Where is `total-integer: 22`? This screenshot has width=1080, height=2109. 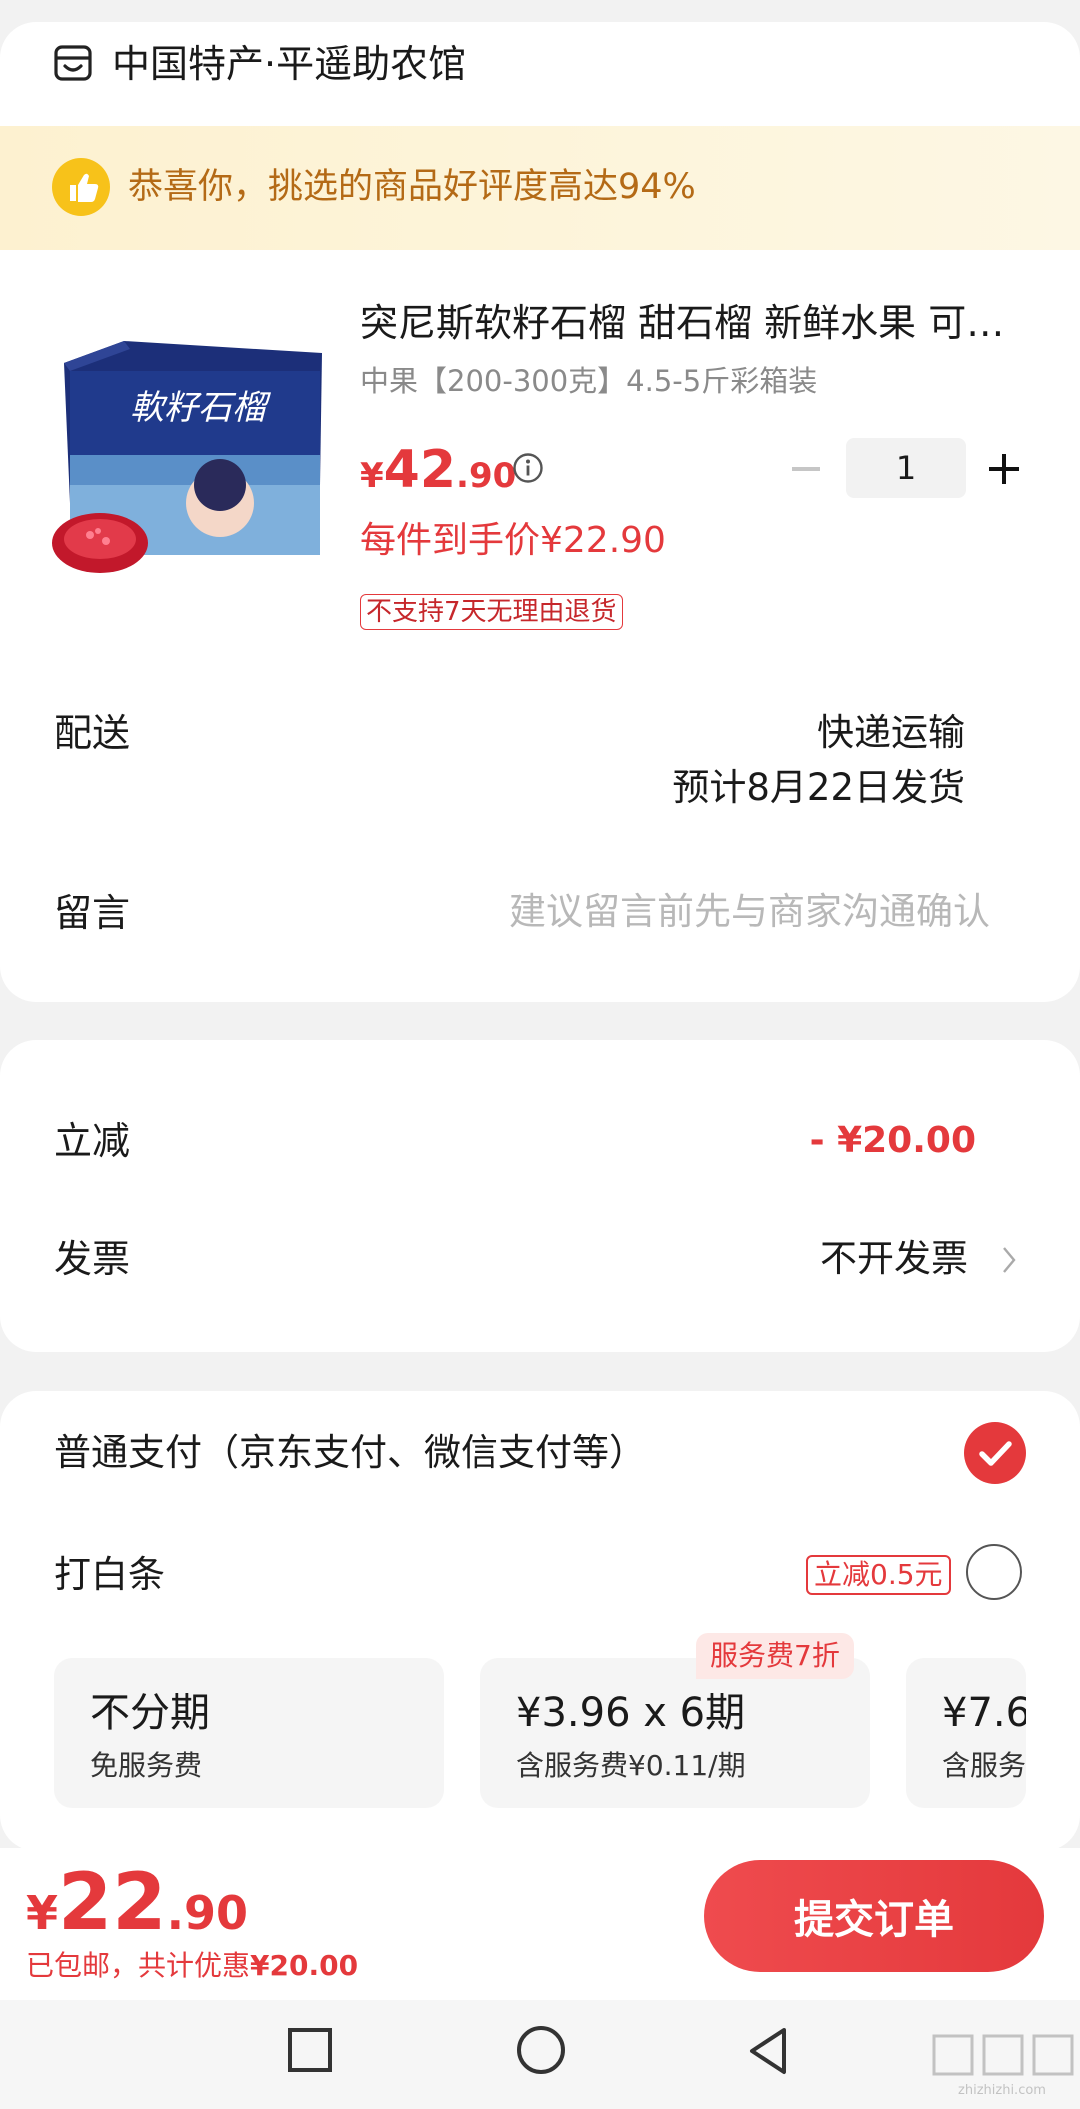 total-integer: 22 is located at coordinates (112, 1903).